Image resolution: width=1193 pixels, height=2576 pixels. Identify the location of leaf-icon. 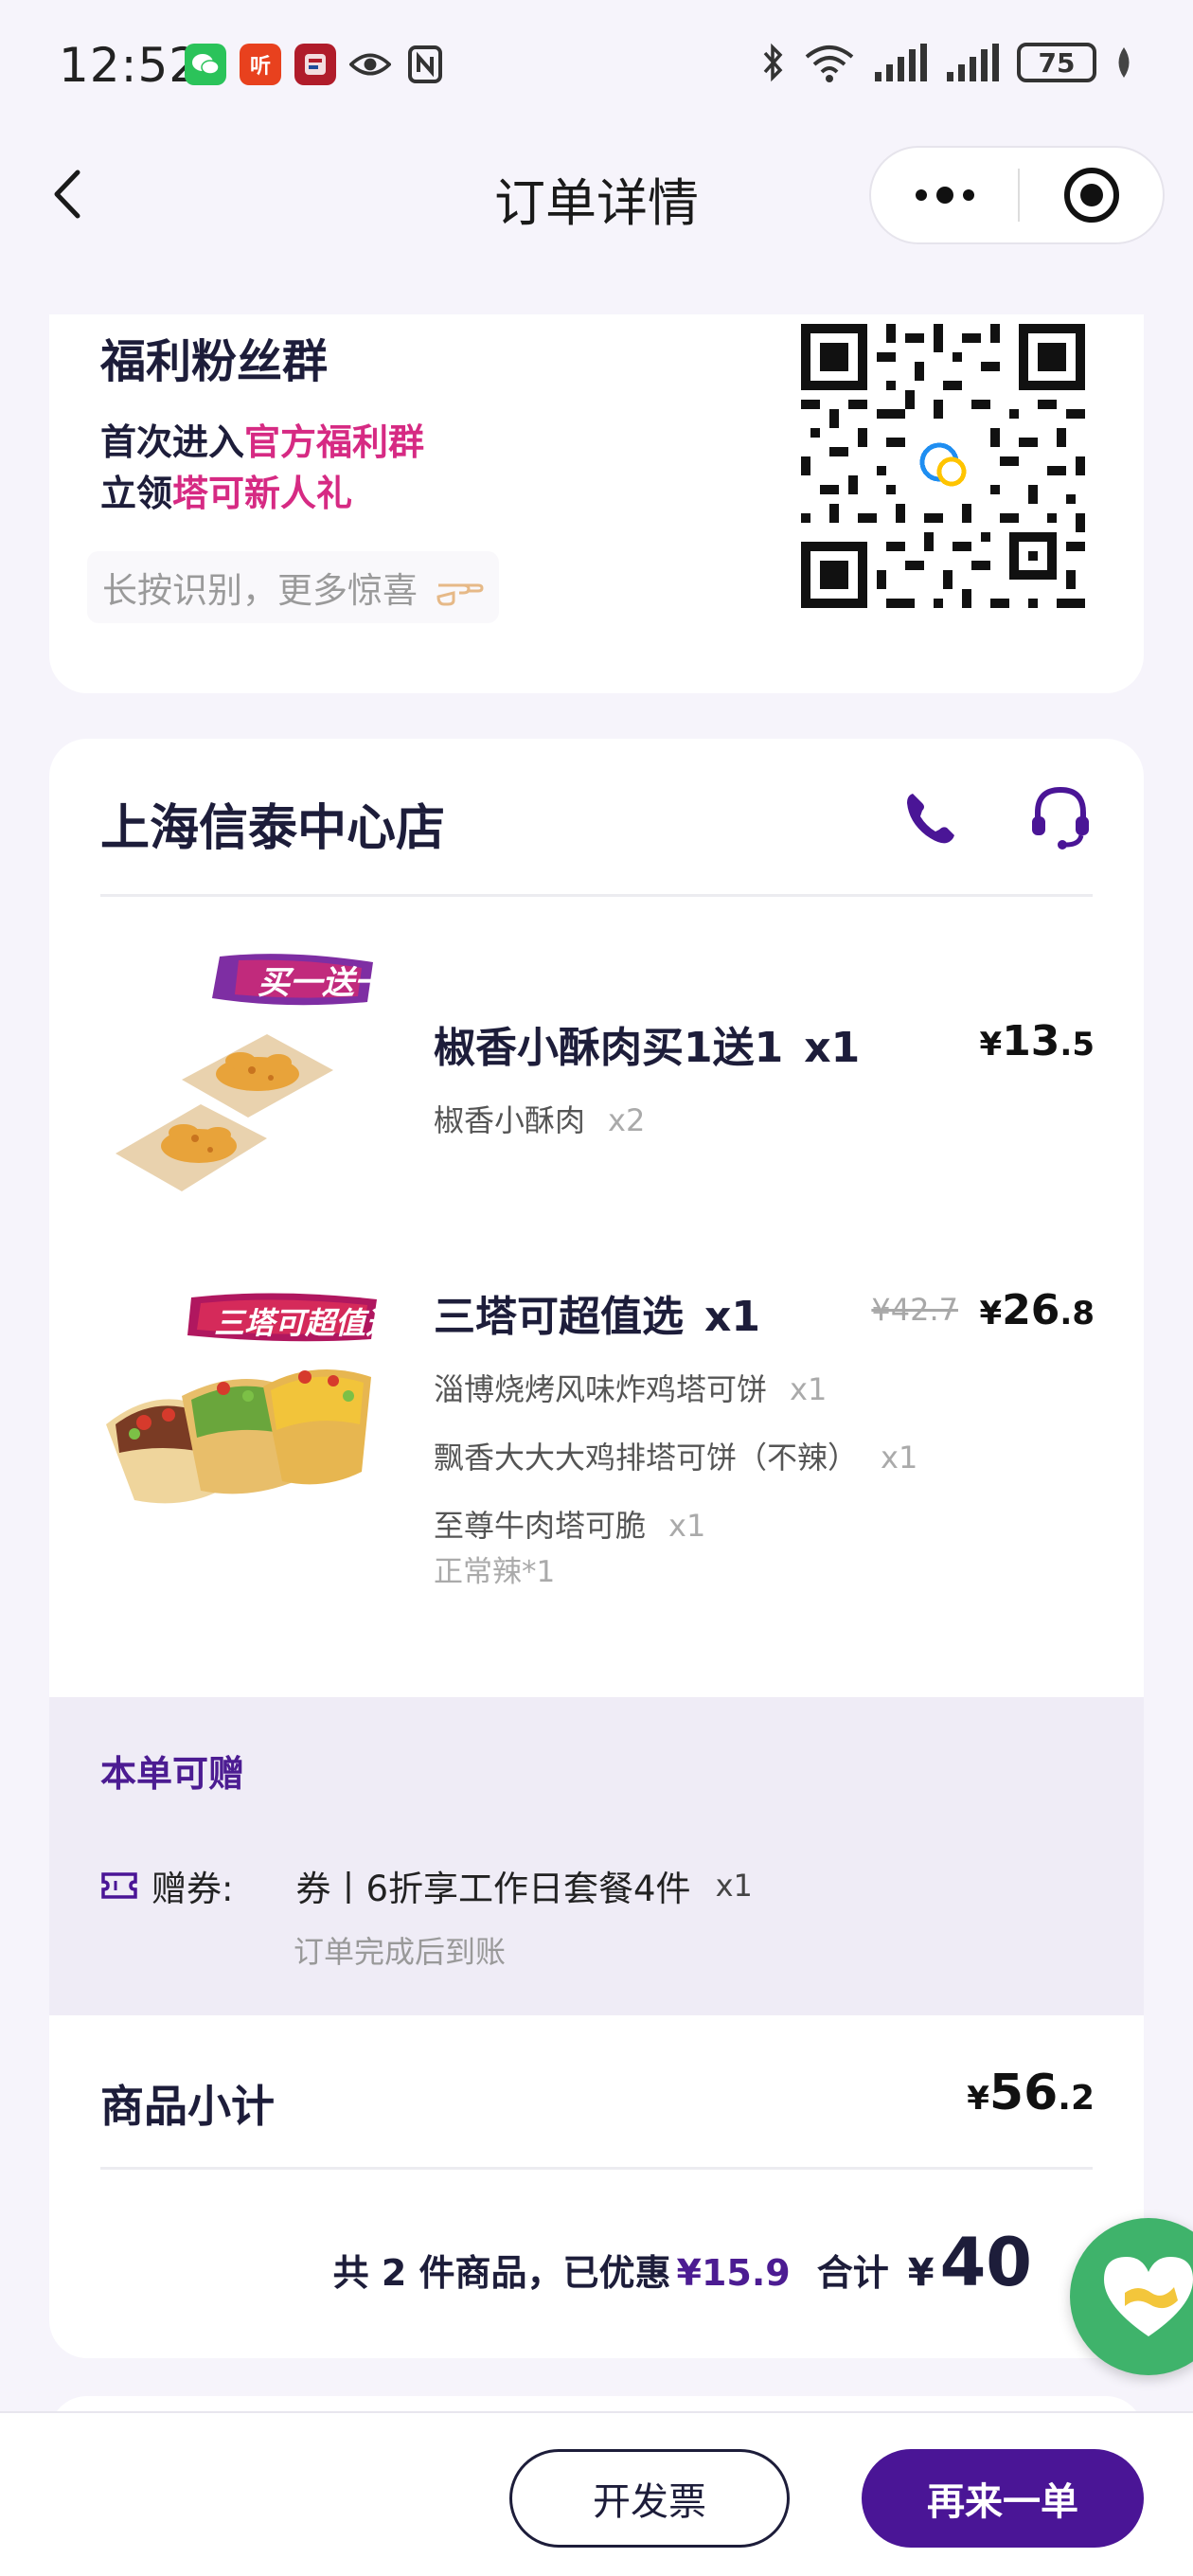
(1124, 62).